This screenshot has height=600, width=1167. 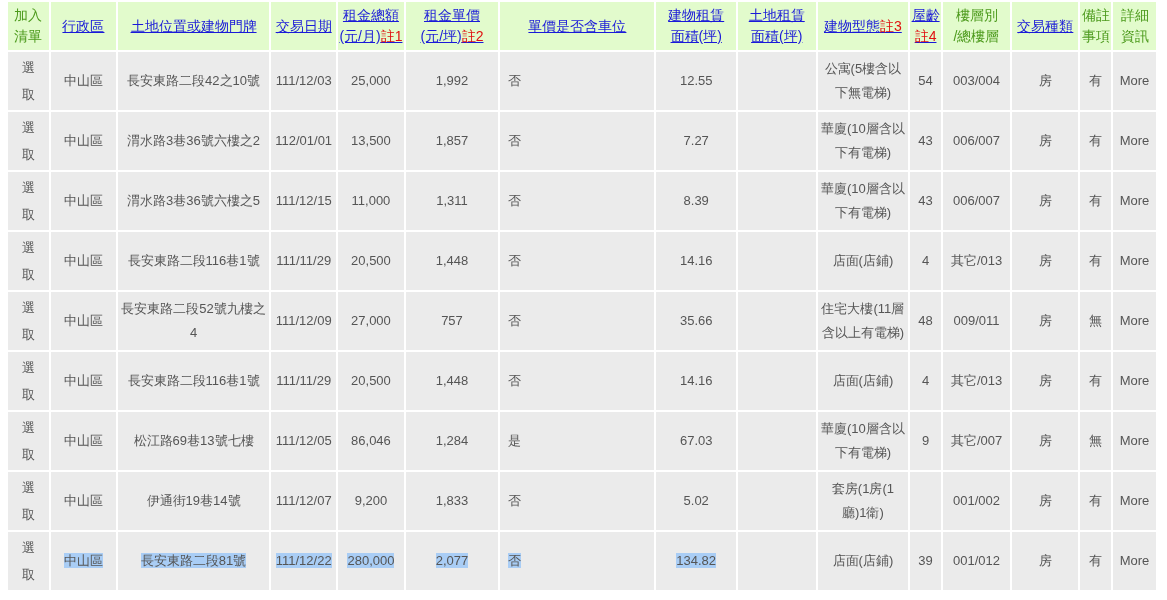 I want to click on unit-price-text: 1,448, so click(x=452, y=260).